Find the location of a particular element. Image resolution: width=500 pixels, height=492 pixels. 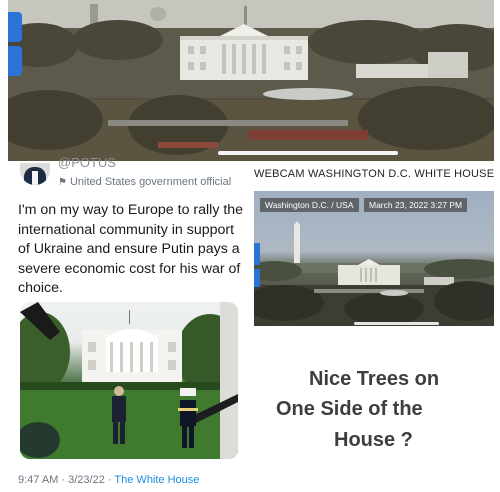

tweet-meta: 9:47 AM · 3/23/22 · The White House is located at coordinates (108, 480).